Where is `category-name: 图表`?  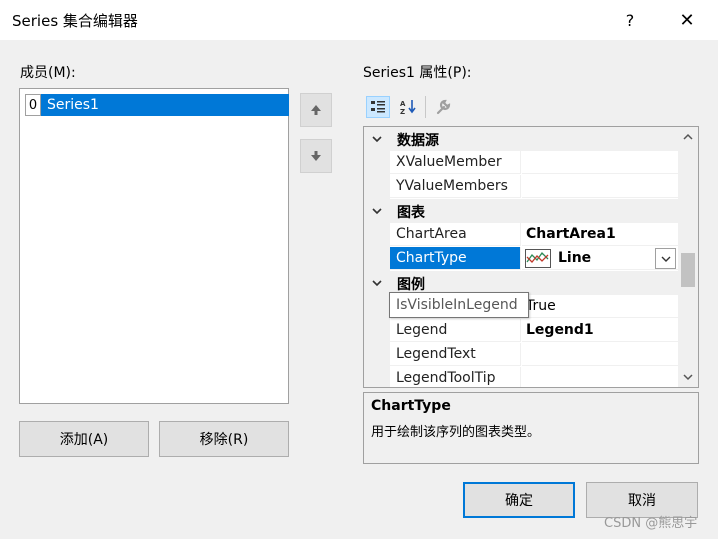
category-name: 图表 is located at coordinates (411, 213).